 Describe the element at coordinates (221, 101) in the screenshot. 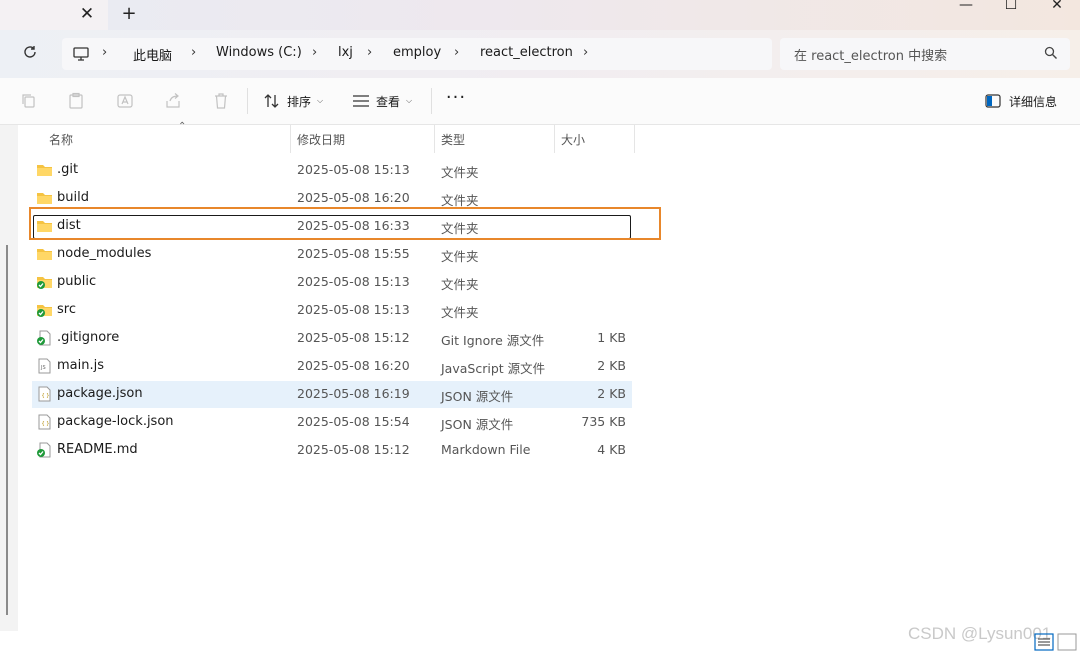

I see `delete-icon` at that location.